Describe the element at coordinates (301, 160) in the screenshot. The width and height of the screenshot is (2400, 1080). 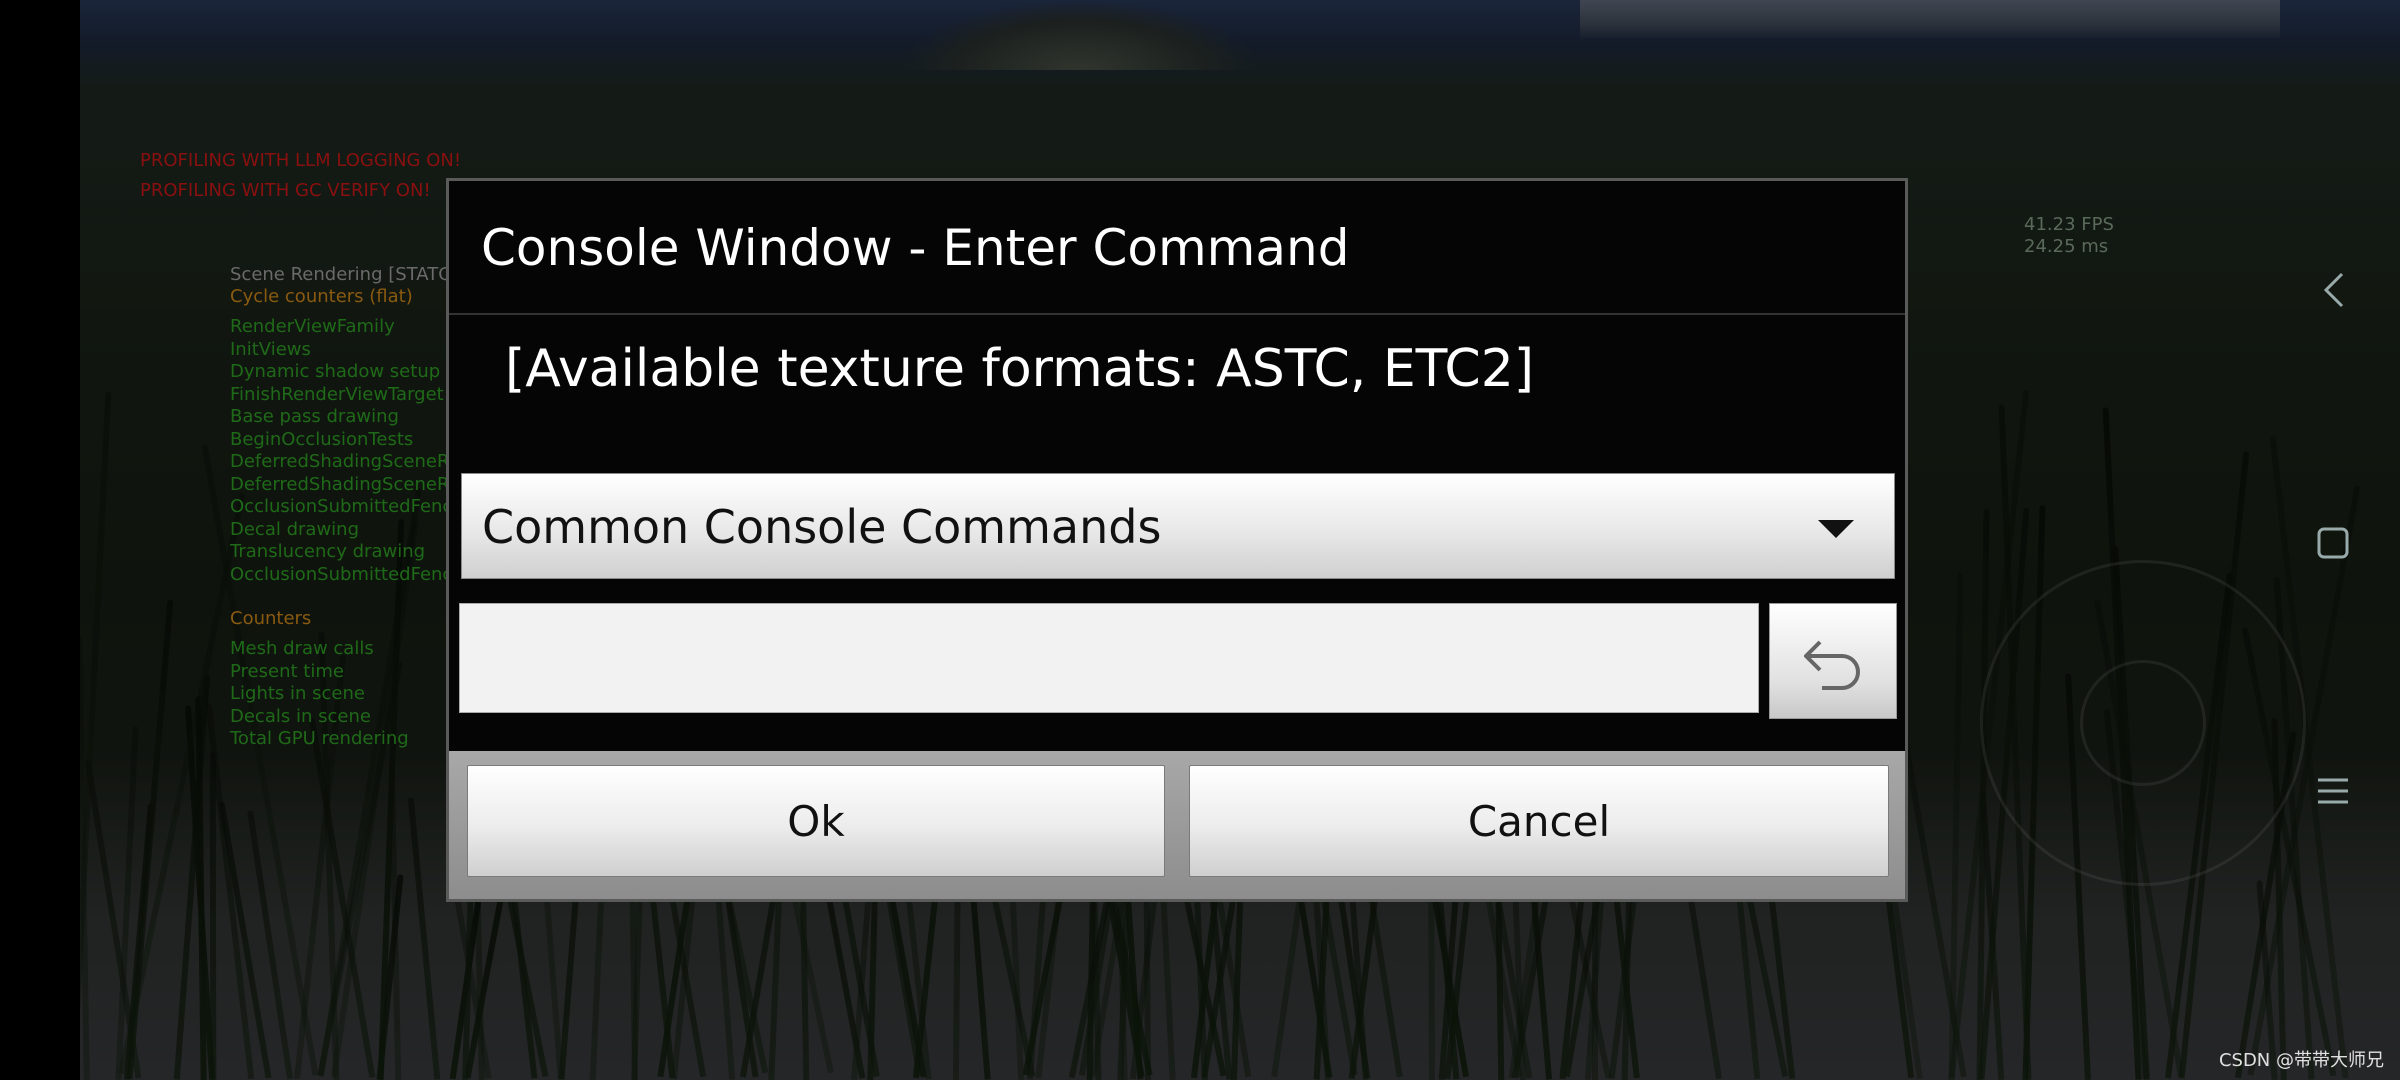
I see `profiling-warning-1: PROFILING WITH LLM LOGGING ON!` at that location.